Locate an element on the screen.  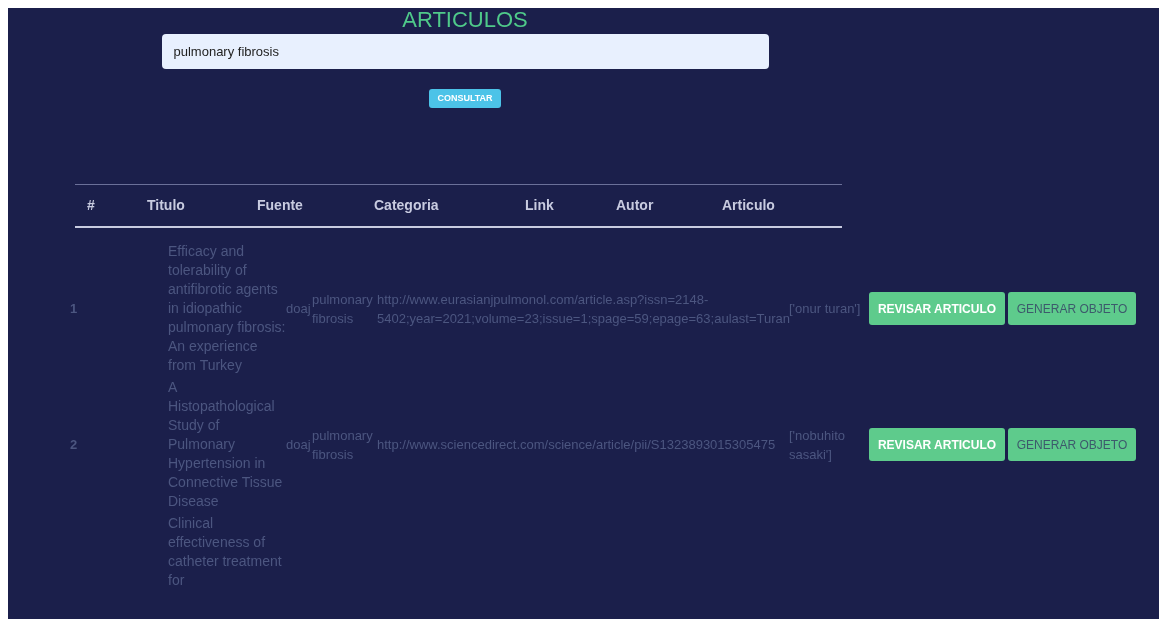
search-field: pulmonary fibrosis is located at coordinates (465, 51).